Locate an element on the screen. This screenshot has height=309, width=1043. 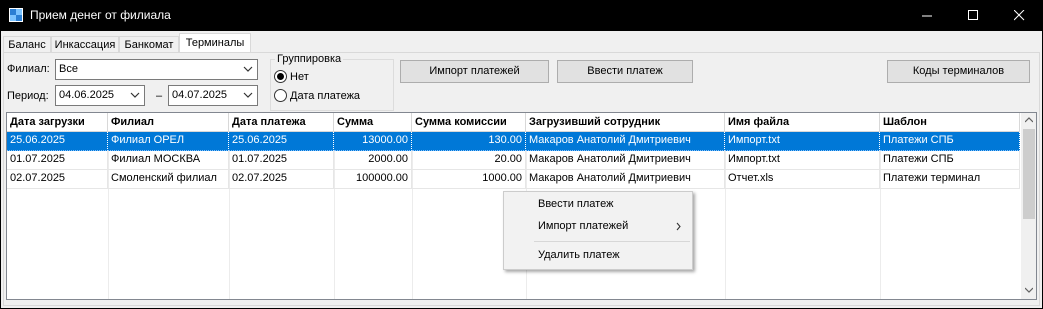
column-header-employee: Загрузивший сотрудник is located at coordinates (625, 122).